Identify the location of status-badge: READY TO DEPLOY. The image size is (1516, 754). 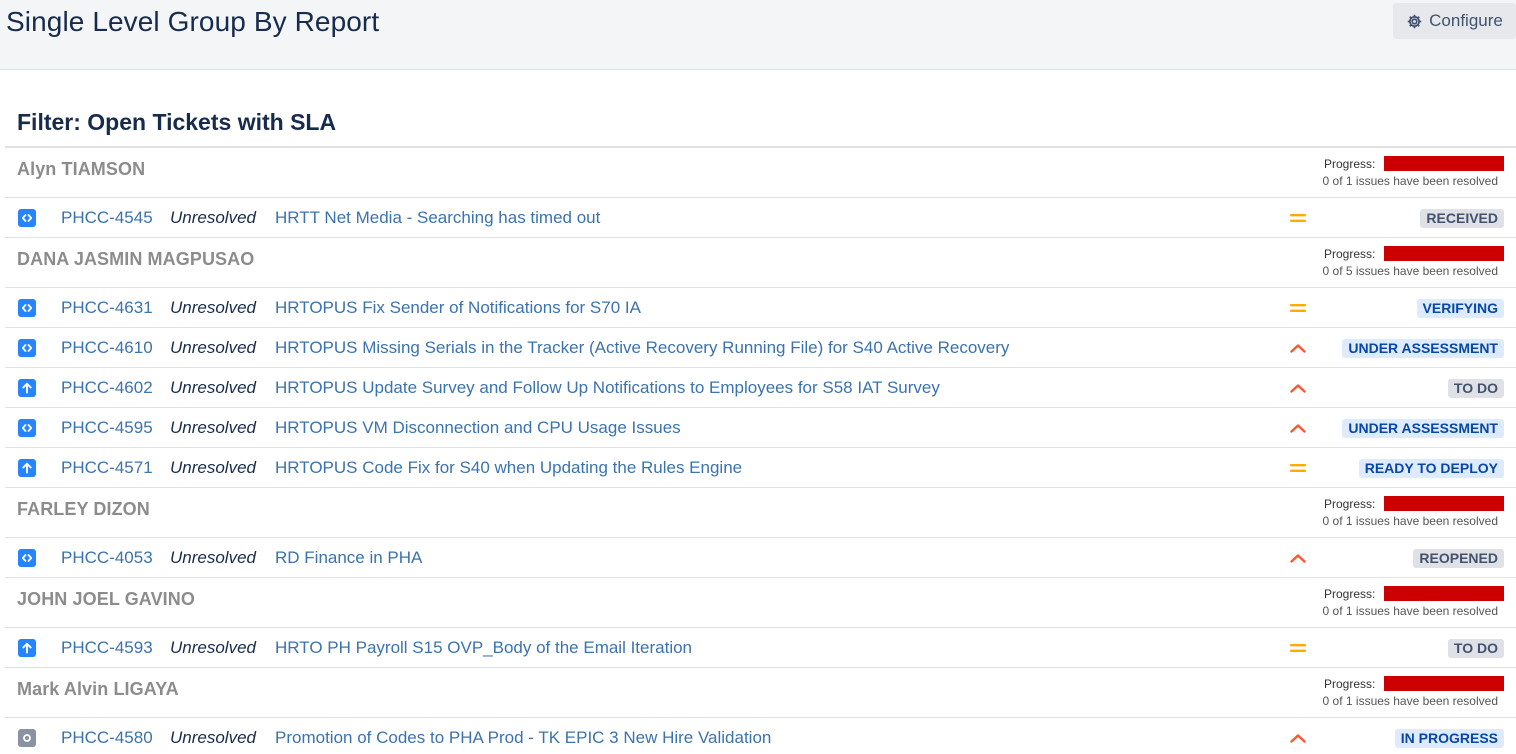
(1431, 468).